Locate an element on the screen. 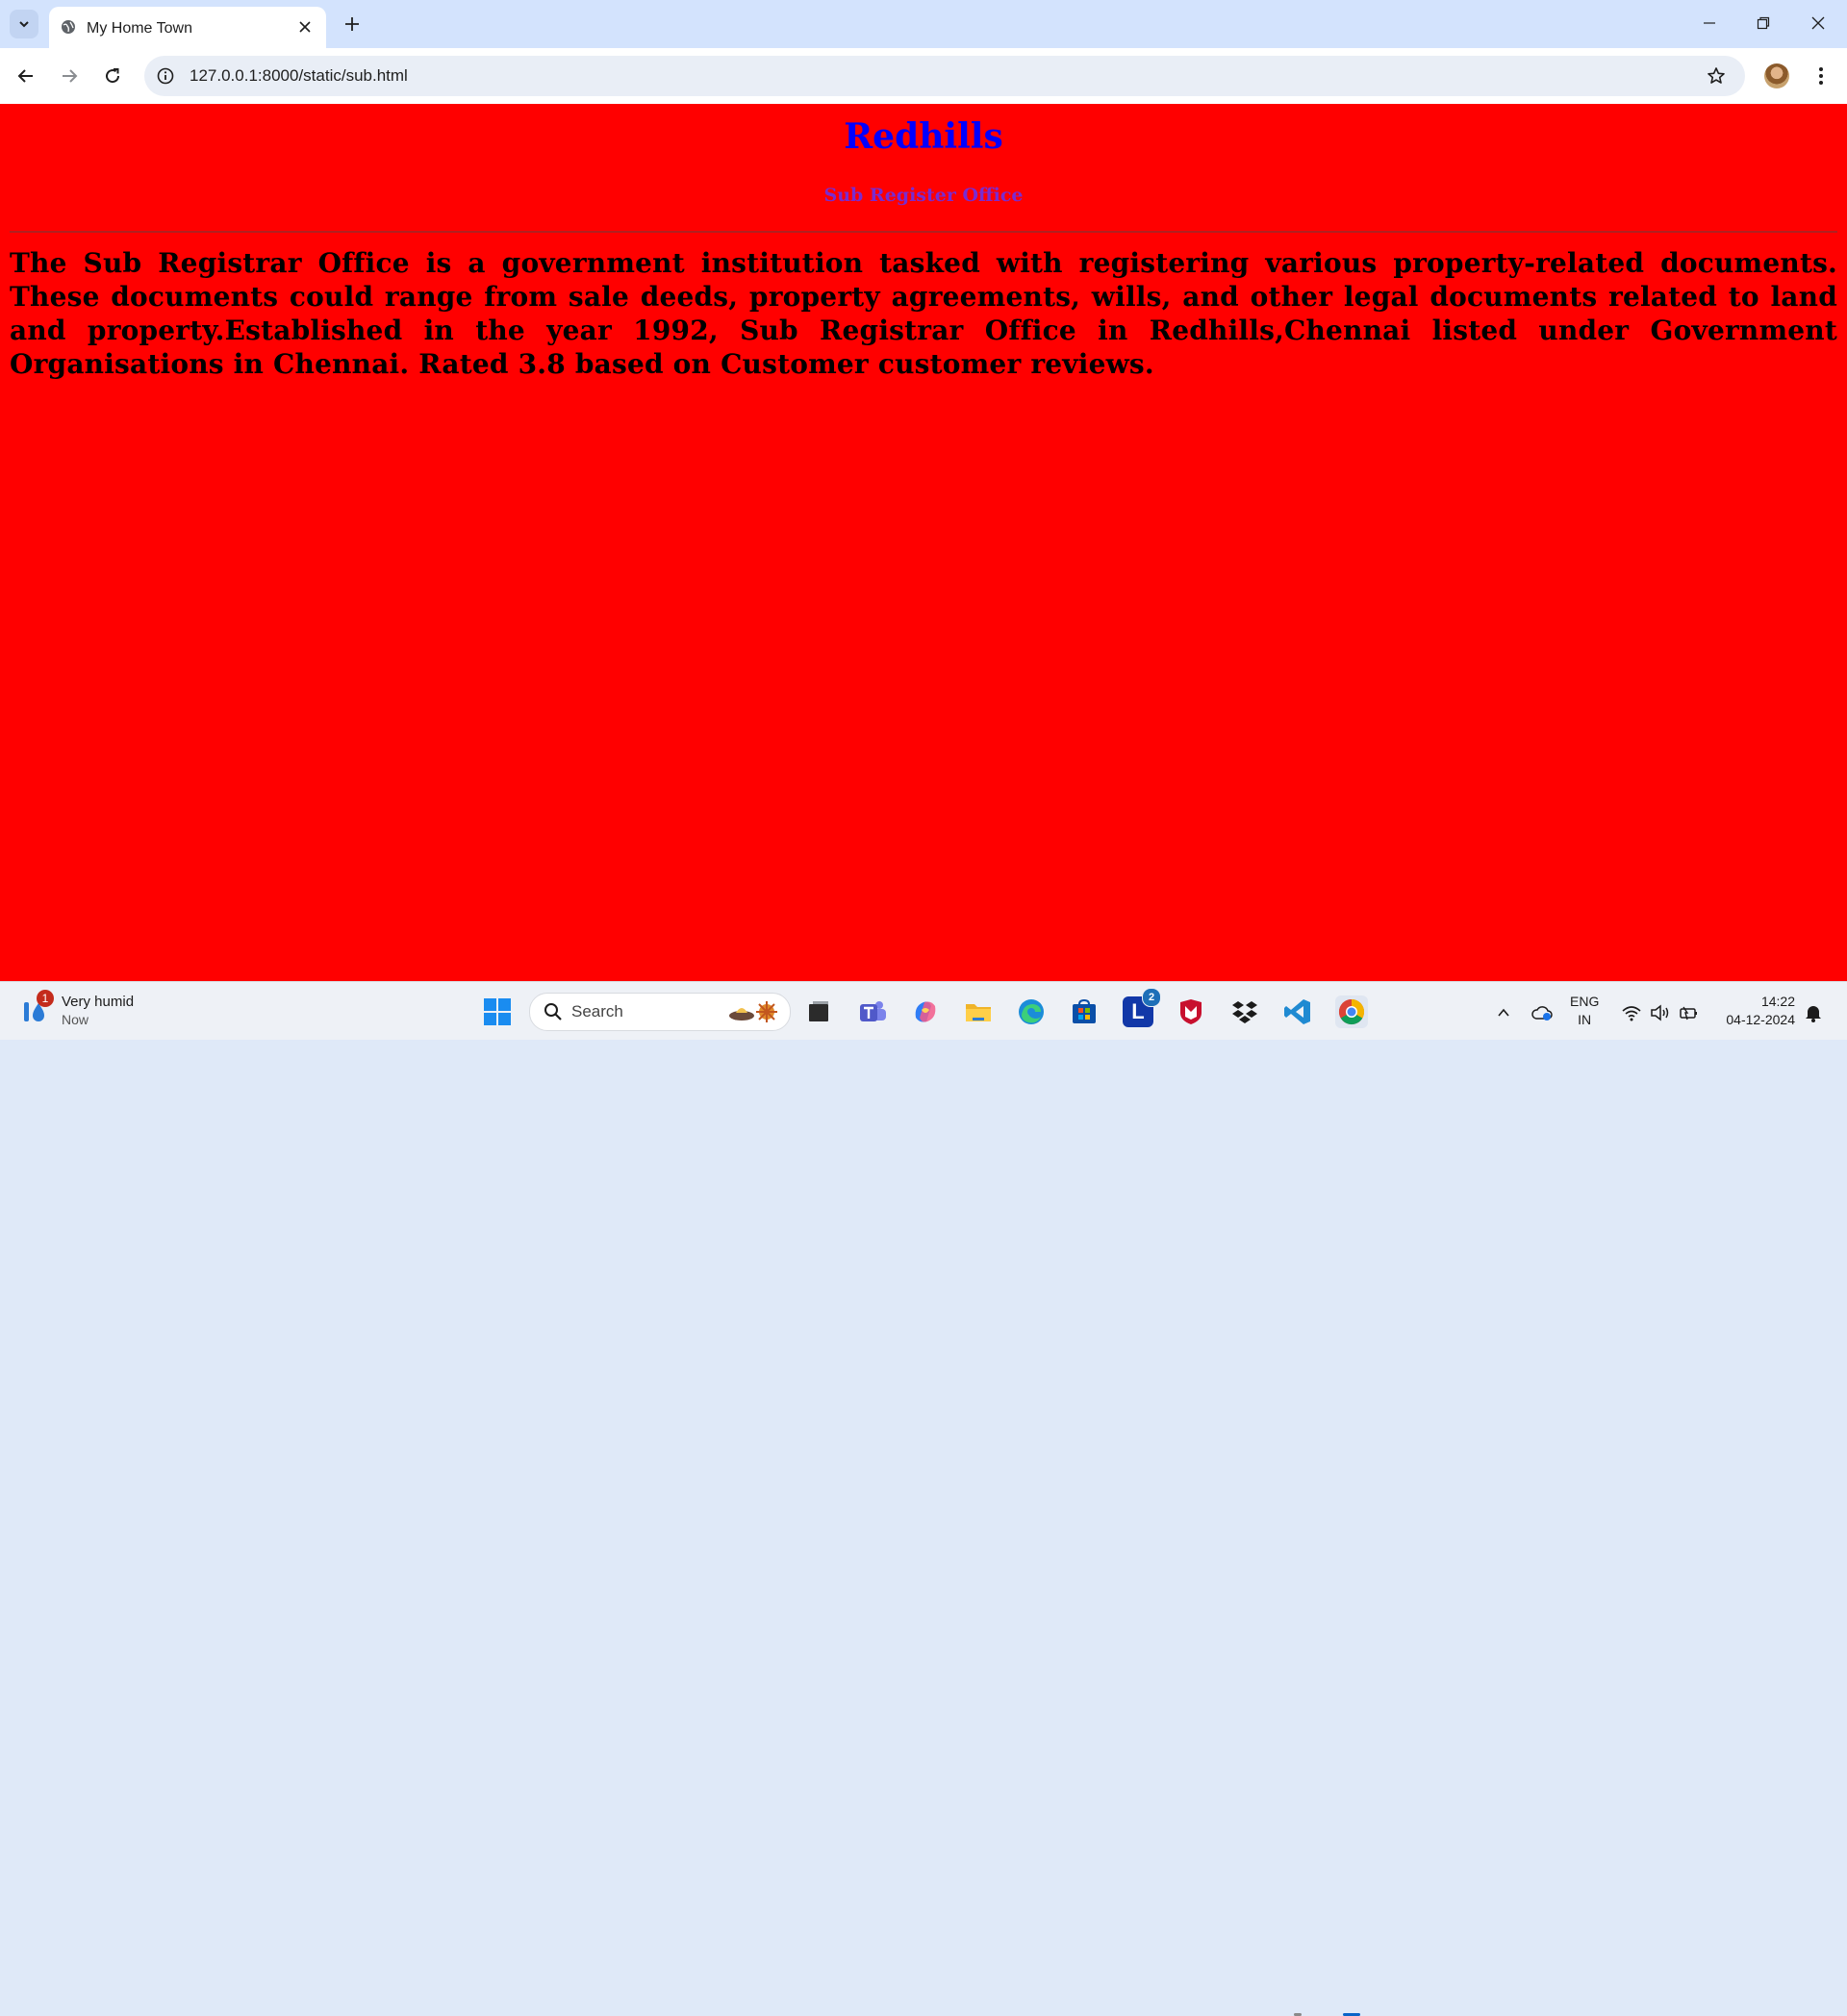 The image size is (1847, 2016). weather-notification-badge: 1 is located at coordinates (46, 999).